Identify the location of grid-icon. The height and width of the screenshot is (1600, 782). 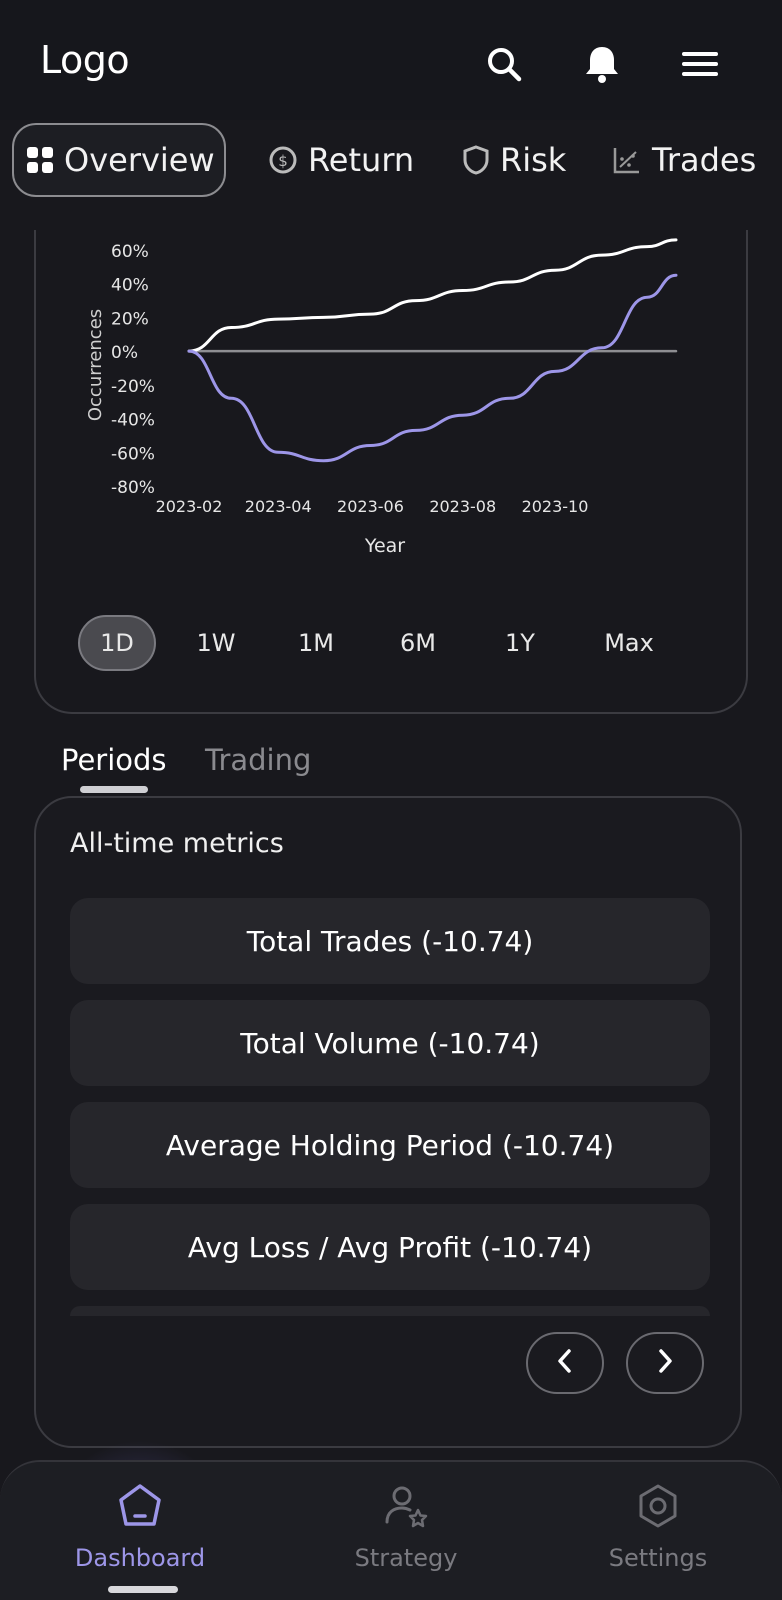
(40, 160).